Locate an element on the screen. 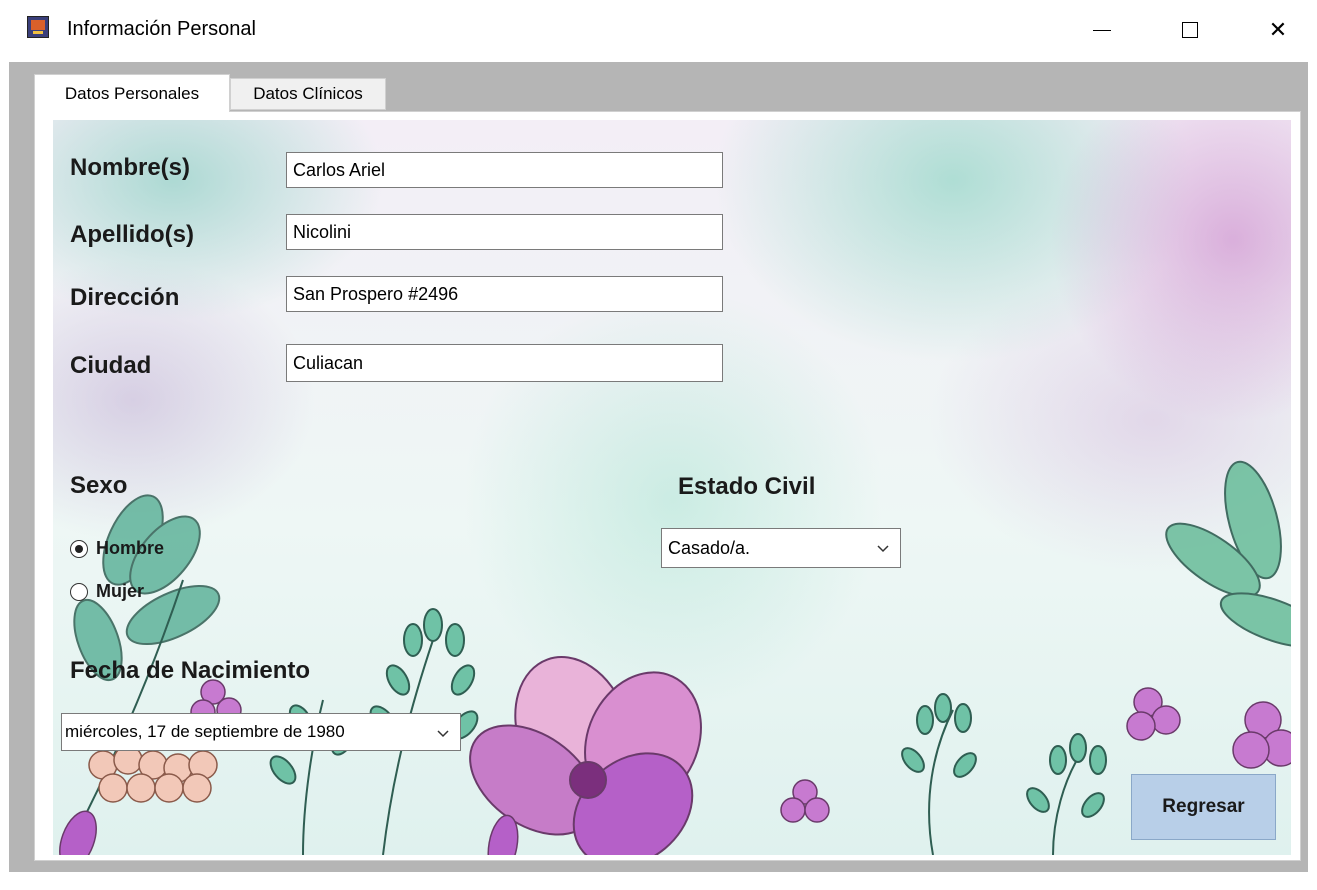 Image resolution: width=1317 pixels, height=890 pixels. sexo-label: Sexo is located at coordinates (99, 485).